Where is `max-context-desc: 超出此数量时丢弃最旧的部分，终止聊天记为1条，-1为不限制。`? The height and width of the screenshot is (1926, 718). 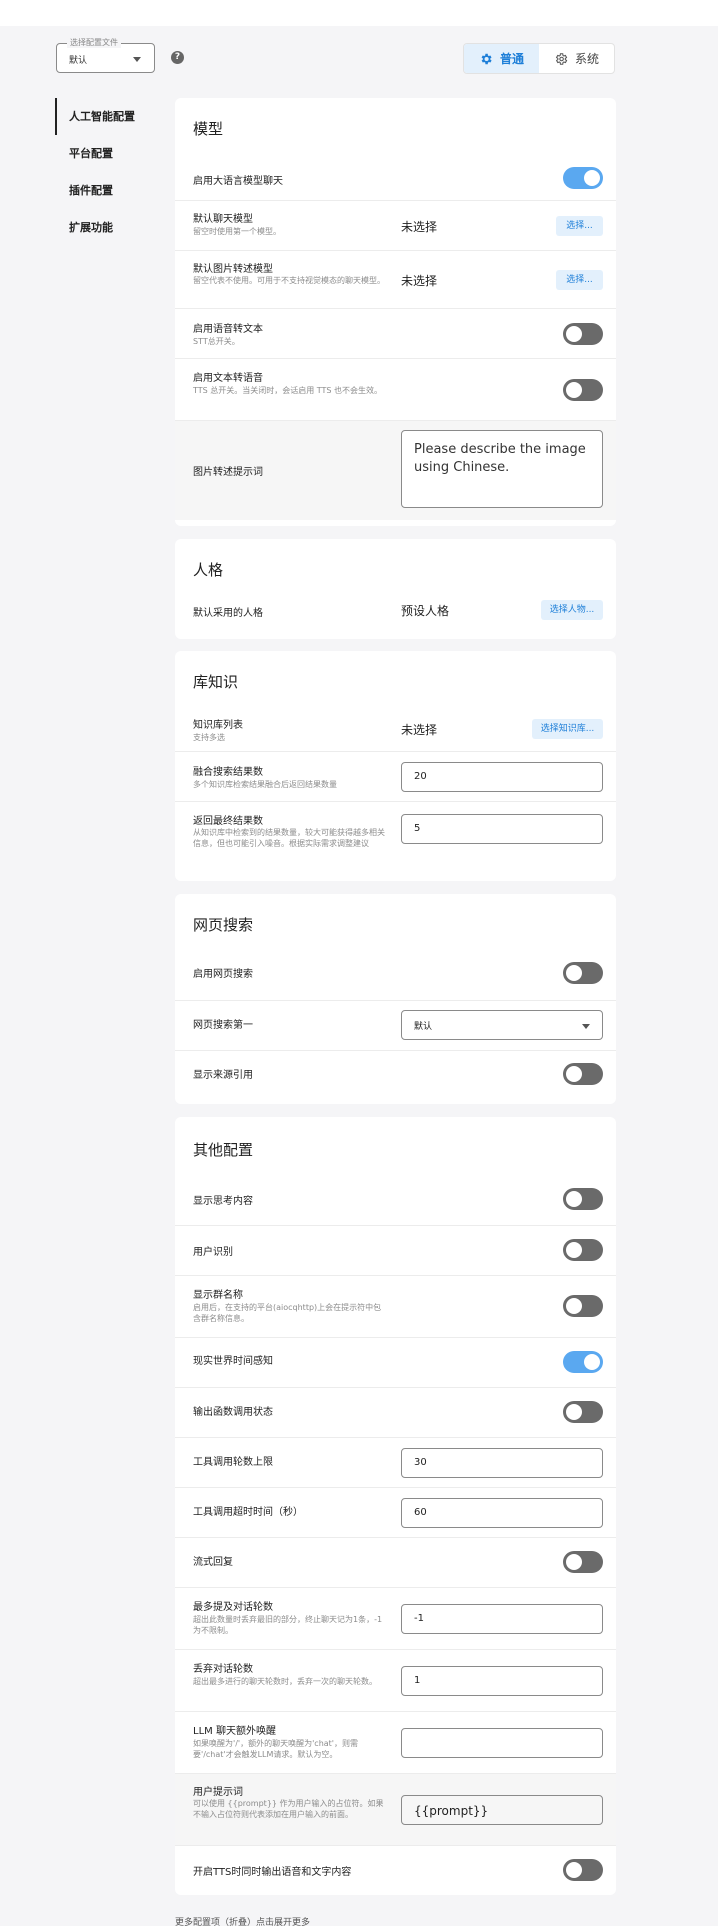 max-context-desc: 超出此数量时丢弃最旧的部分，终止聊天记为1条，-1为不限制。 is located at coordinates (288, 1625).